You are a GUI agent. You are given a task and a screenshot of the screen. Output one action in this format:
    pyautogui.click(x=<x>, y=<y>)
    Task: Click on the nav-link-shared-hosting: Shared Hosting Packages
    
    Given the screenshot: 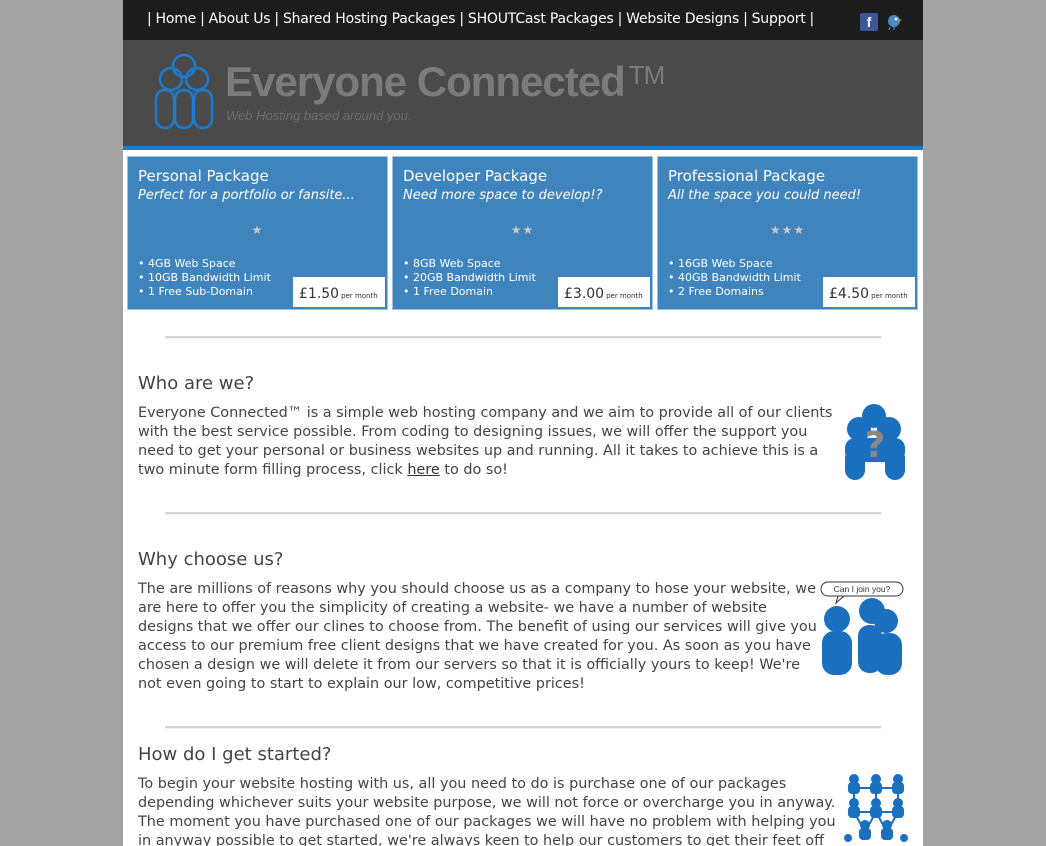 What is the action you would take?
    pyautogui.click(x=369, y=19)
    